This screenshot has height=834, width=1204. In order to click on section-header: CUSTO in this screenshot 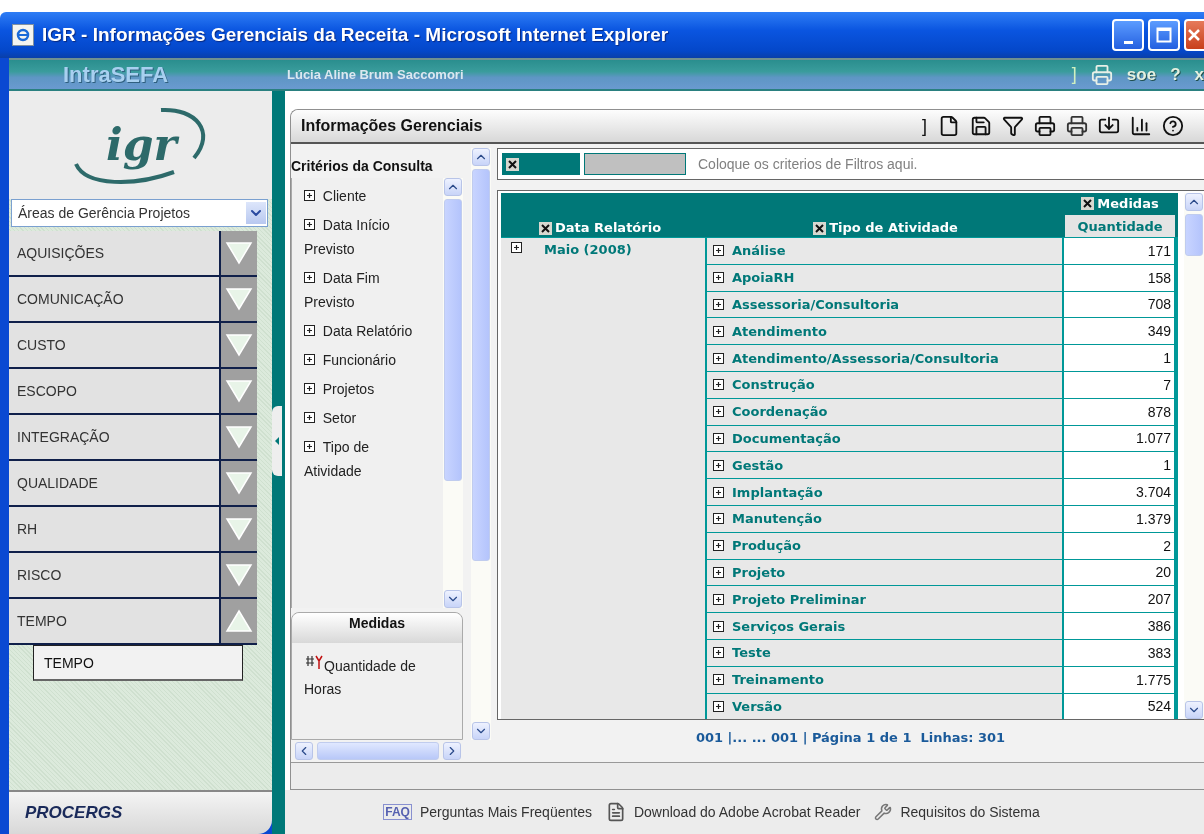, I will do `click(115, 345)`.